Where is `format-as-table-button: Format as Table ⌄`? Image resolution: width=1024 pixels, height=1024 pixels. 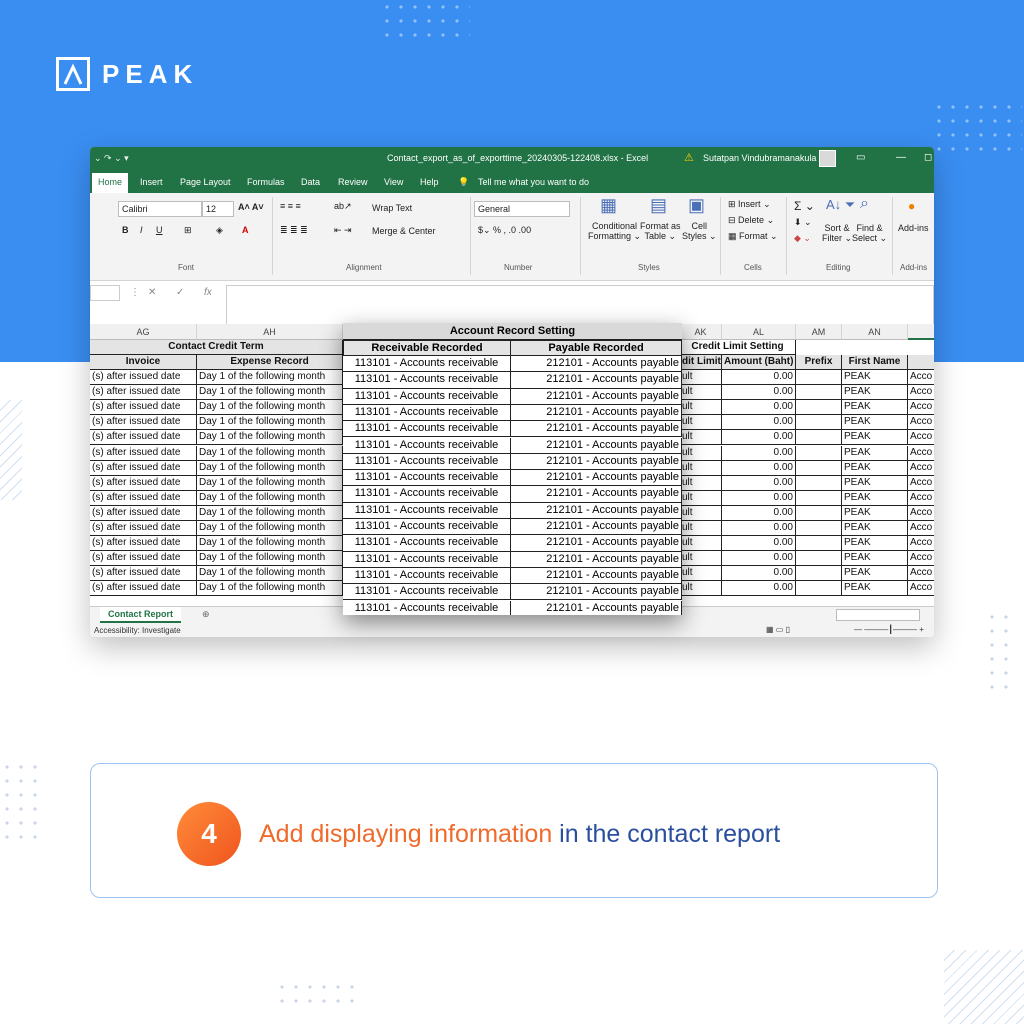 format-as-table-button: Format as Table ⌄ is located at coordinates (660, 231).